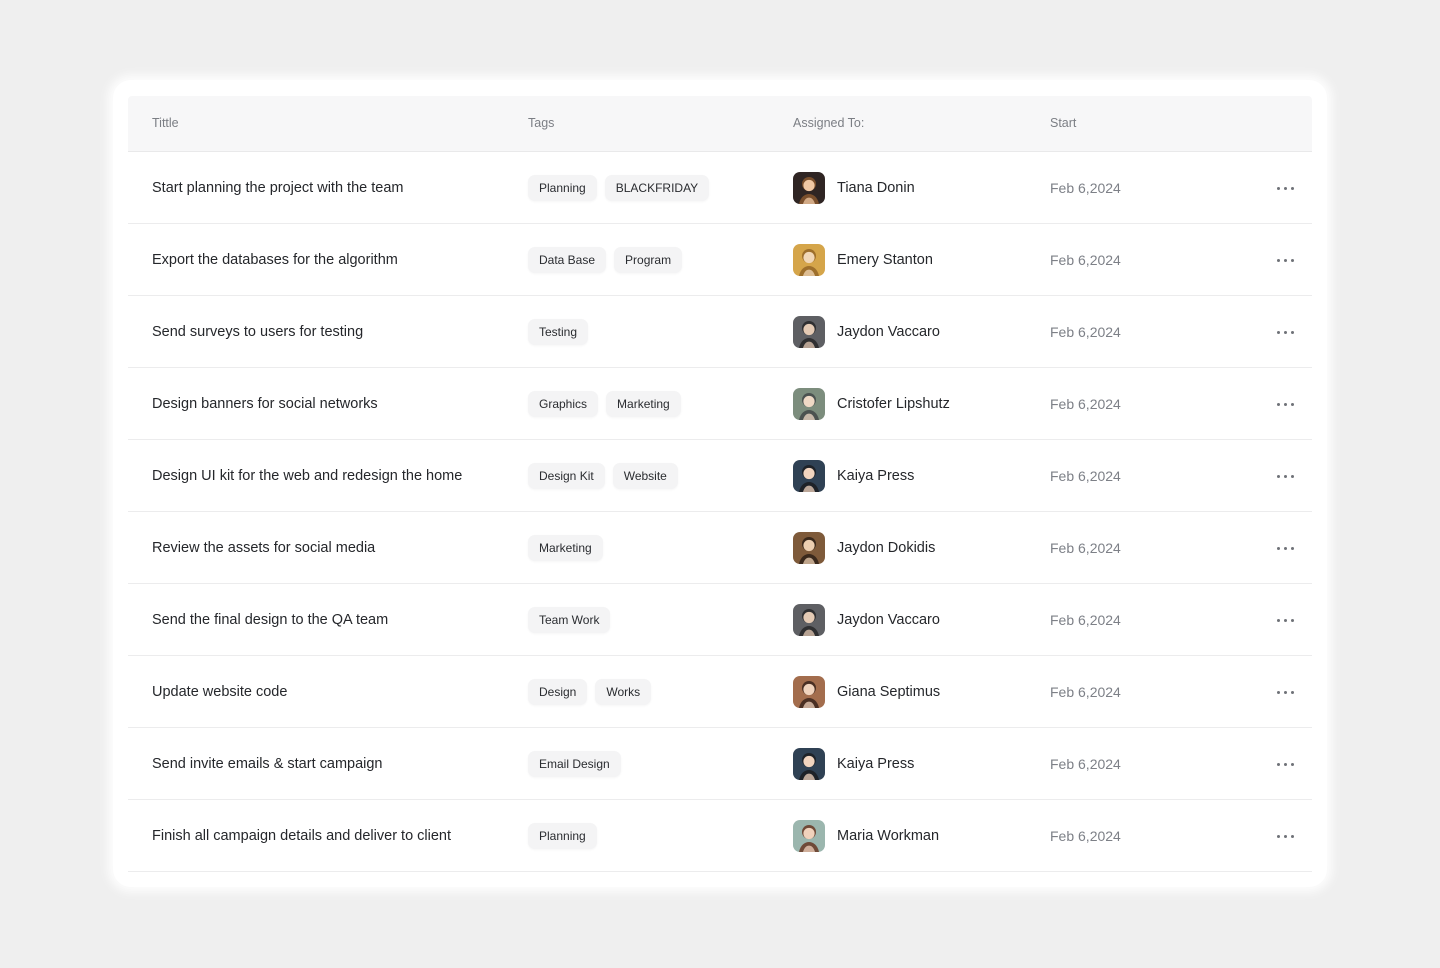 The width and height of the screenshot is (1440, 968). I want to click on tag-list: Graphics Marketing, so click(604, 403).